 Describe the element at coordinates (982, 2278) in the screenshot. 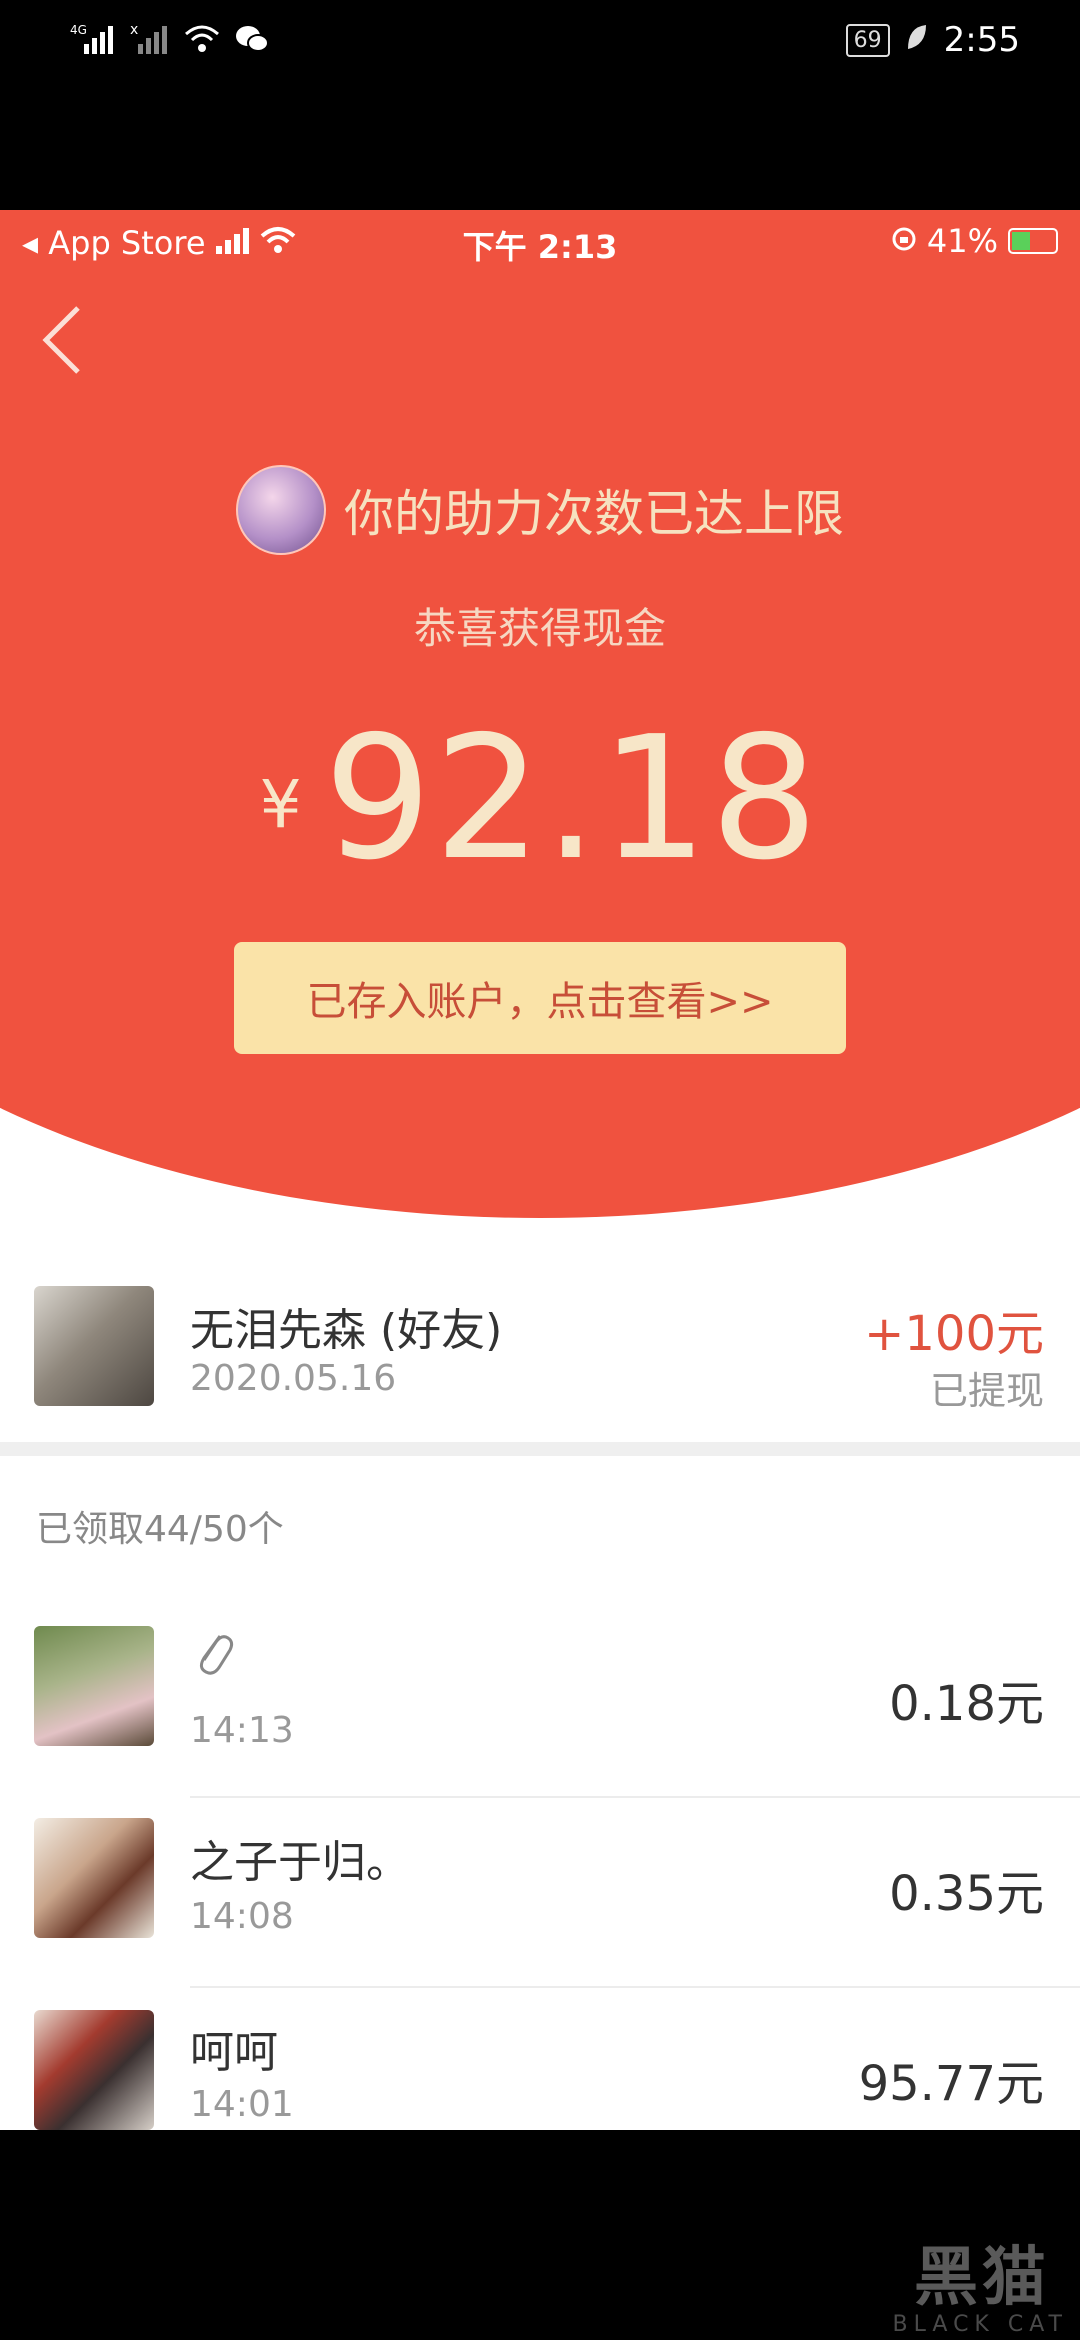

I see `watermark-logo: 黑猫` at that location.